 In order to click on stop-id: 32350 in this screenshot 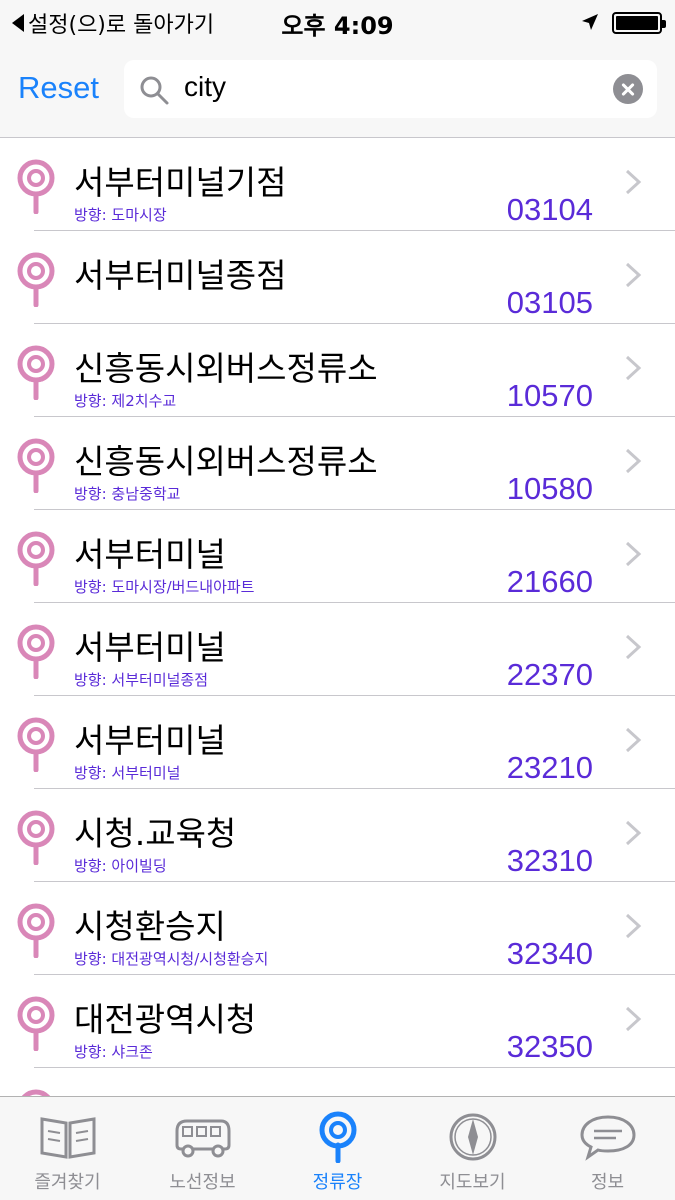, I will do `click(549, 1046)`.